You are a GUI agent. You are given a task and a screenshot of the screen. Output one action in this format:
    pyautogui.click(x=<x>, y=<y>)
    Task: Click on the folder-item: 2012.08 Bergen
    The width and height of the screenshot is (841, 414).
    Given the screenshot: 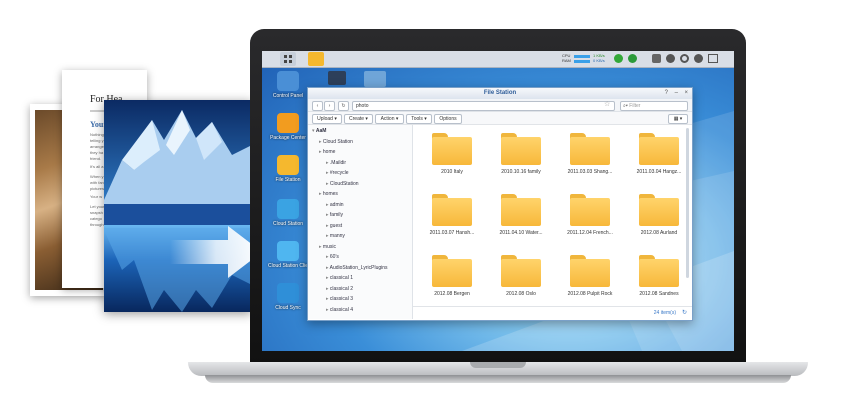 What is the action you would take?
    pyautogui.click(x=452, y=278)
    